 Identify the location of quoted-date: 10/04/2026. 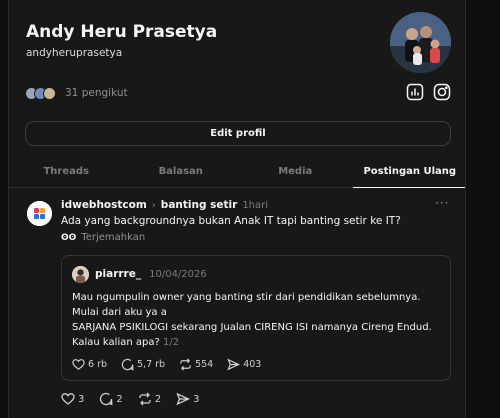
(178, 274).